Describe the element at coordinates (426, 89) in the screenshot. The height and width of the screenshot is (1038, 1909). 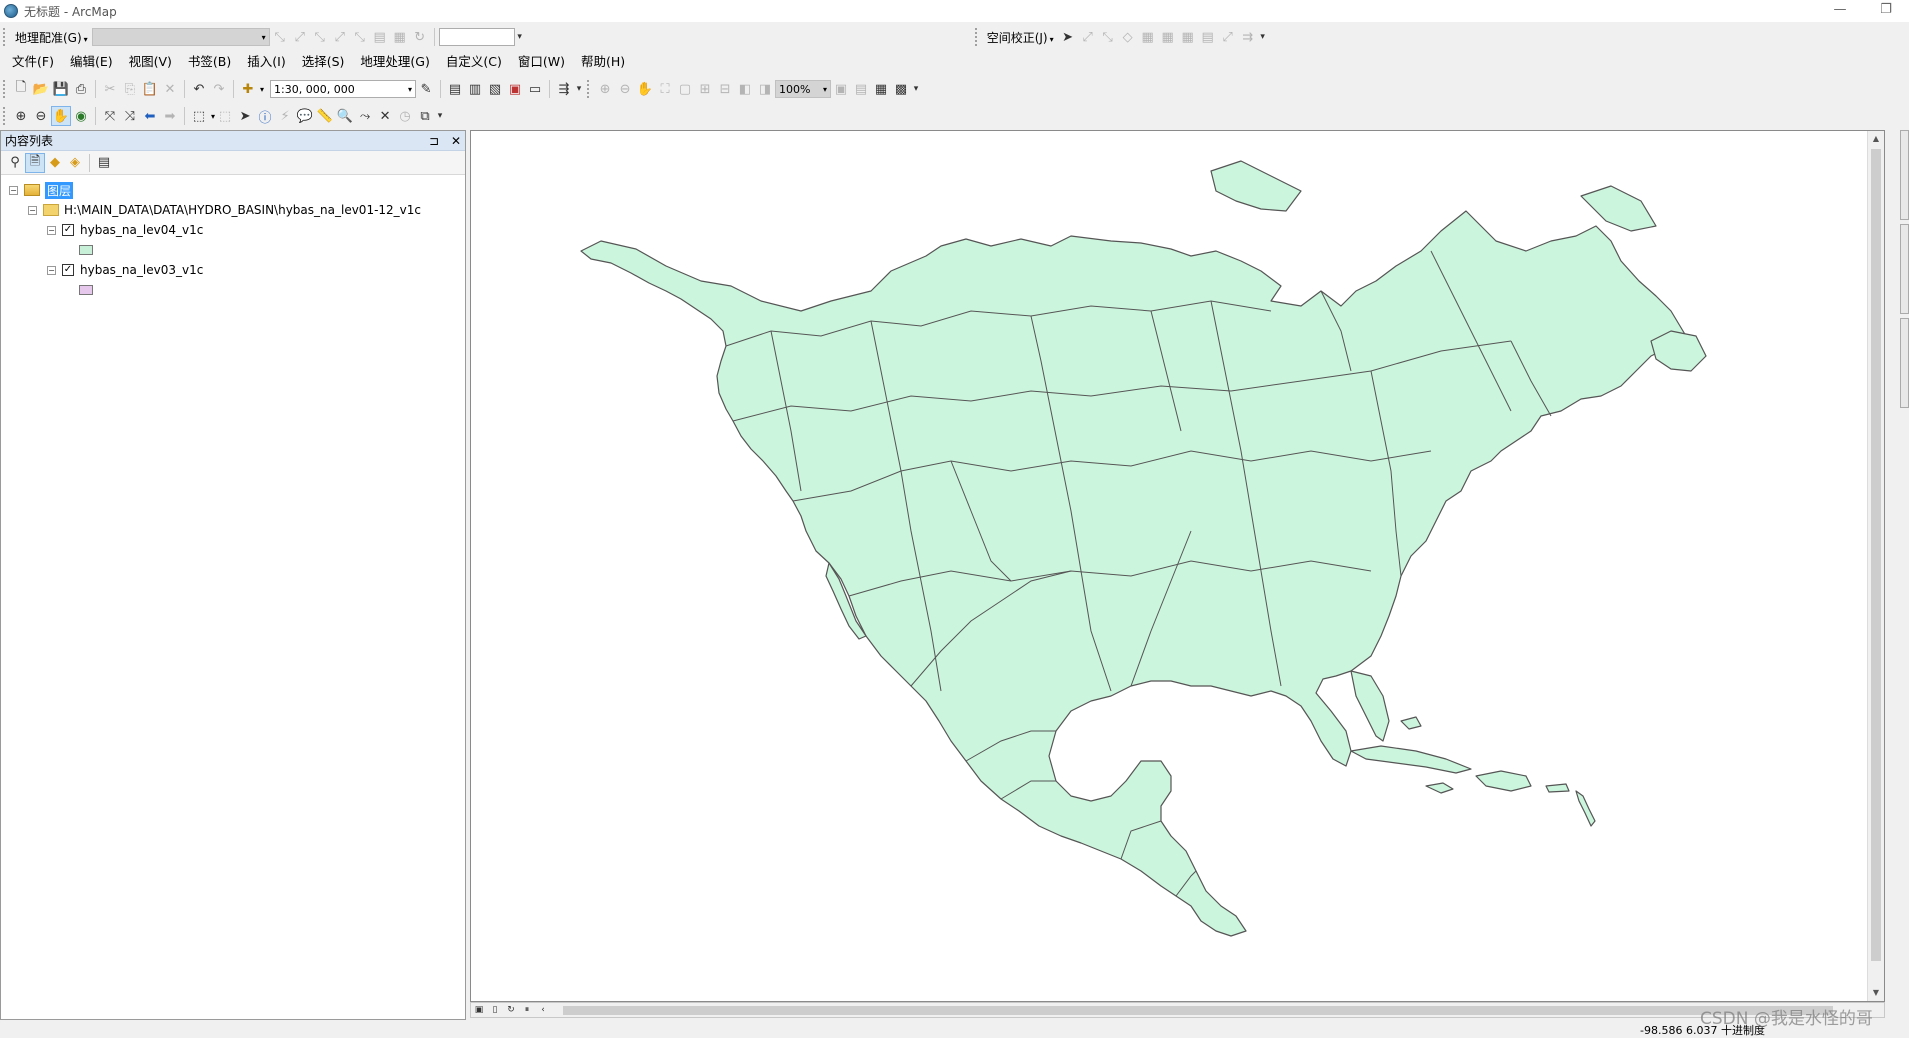
I see `editor-toolbar-icon: ✎` at that location.